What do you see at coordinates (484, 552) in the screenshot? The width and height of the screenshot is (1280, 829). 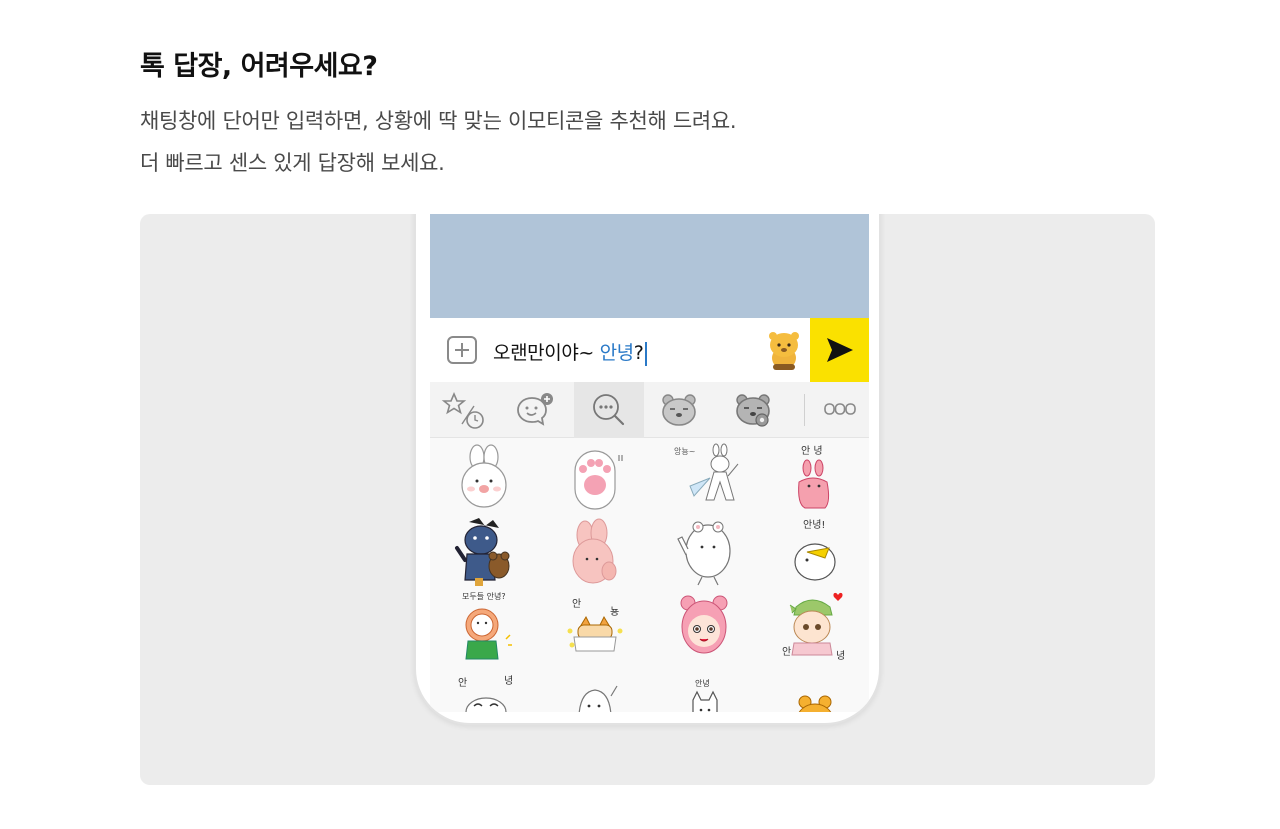 I see `sticker-ryan-neo` at bounding box center [484, 552].